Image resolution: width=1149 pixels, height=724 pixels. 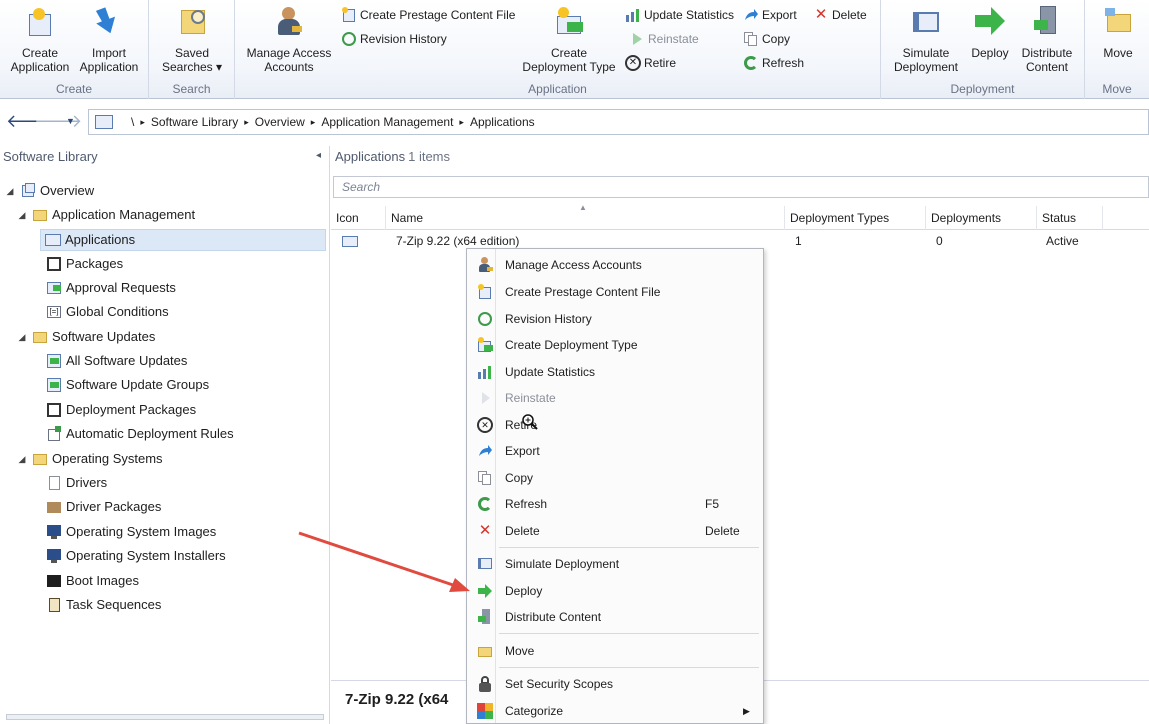 I want to click on nav-item-applications: Applications, so click(x=183, y=240).